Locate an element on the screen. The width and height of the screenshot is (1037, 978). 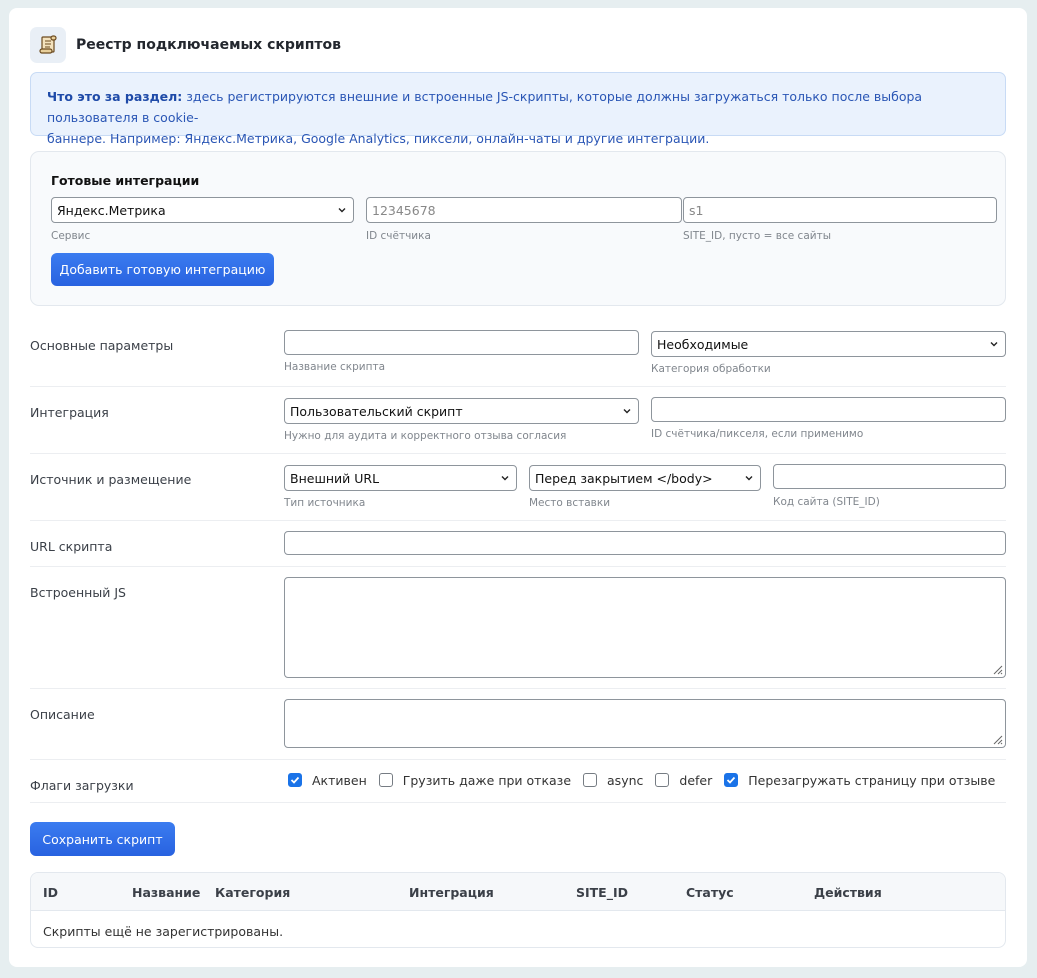
script-name-hint: Название скрипта is located at coordinates (335, 367).